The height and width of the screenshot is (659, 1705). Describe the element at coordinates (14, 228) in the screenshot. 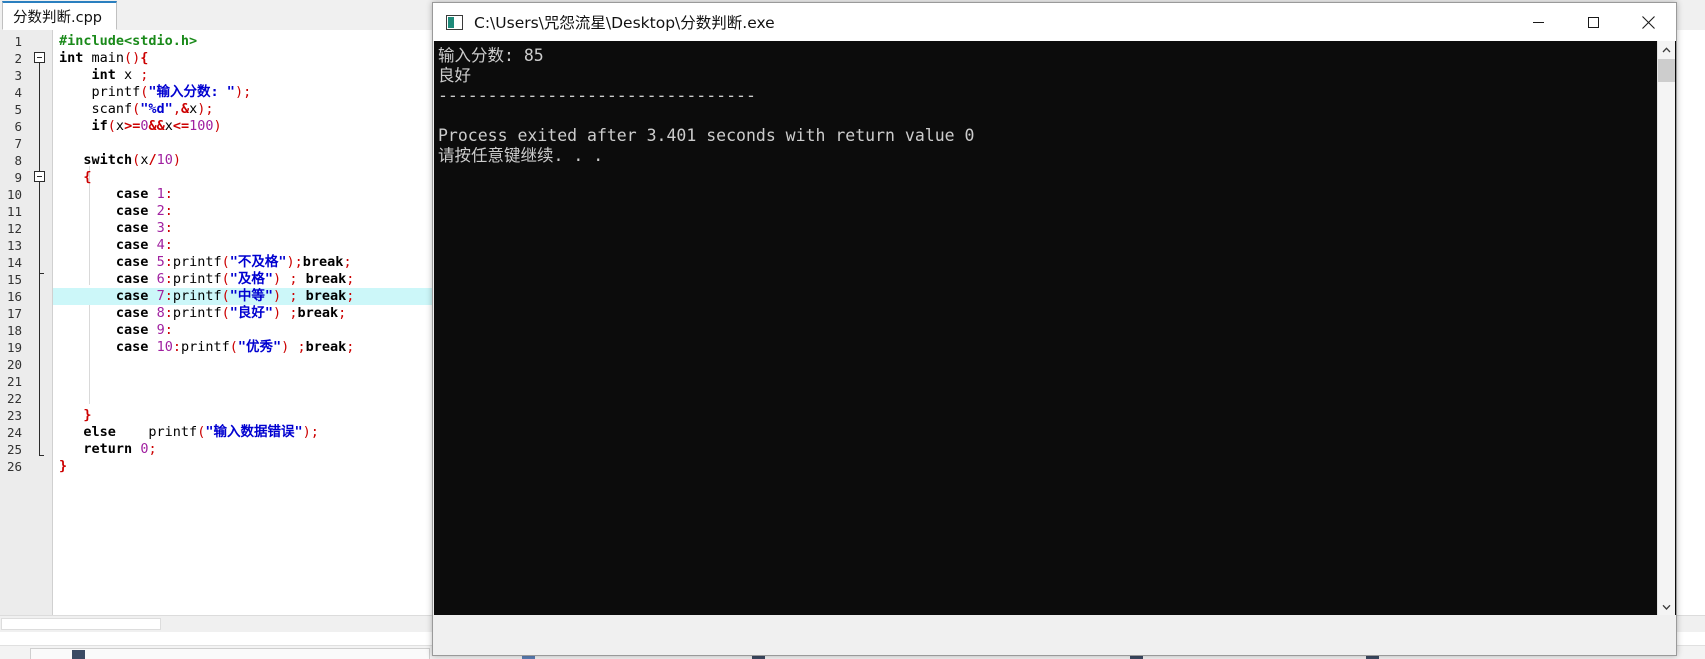

I see `line-number: 12` at that location.